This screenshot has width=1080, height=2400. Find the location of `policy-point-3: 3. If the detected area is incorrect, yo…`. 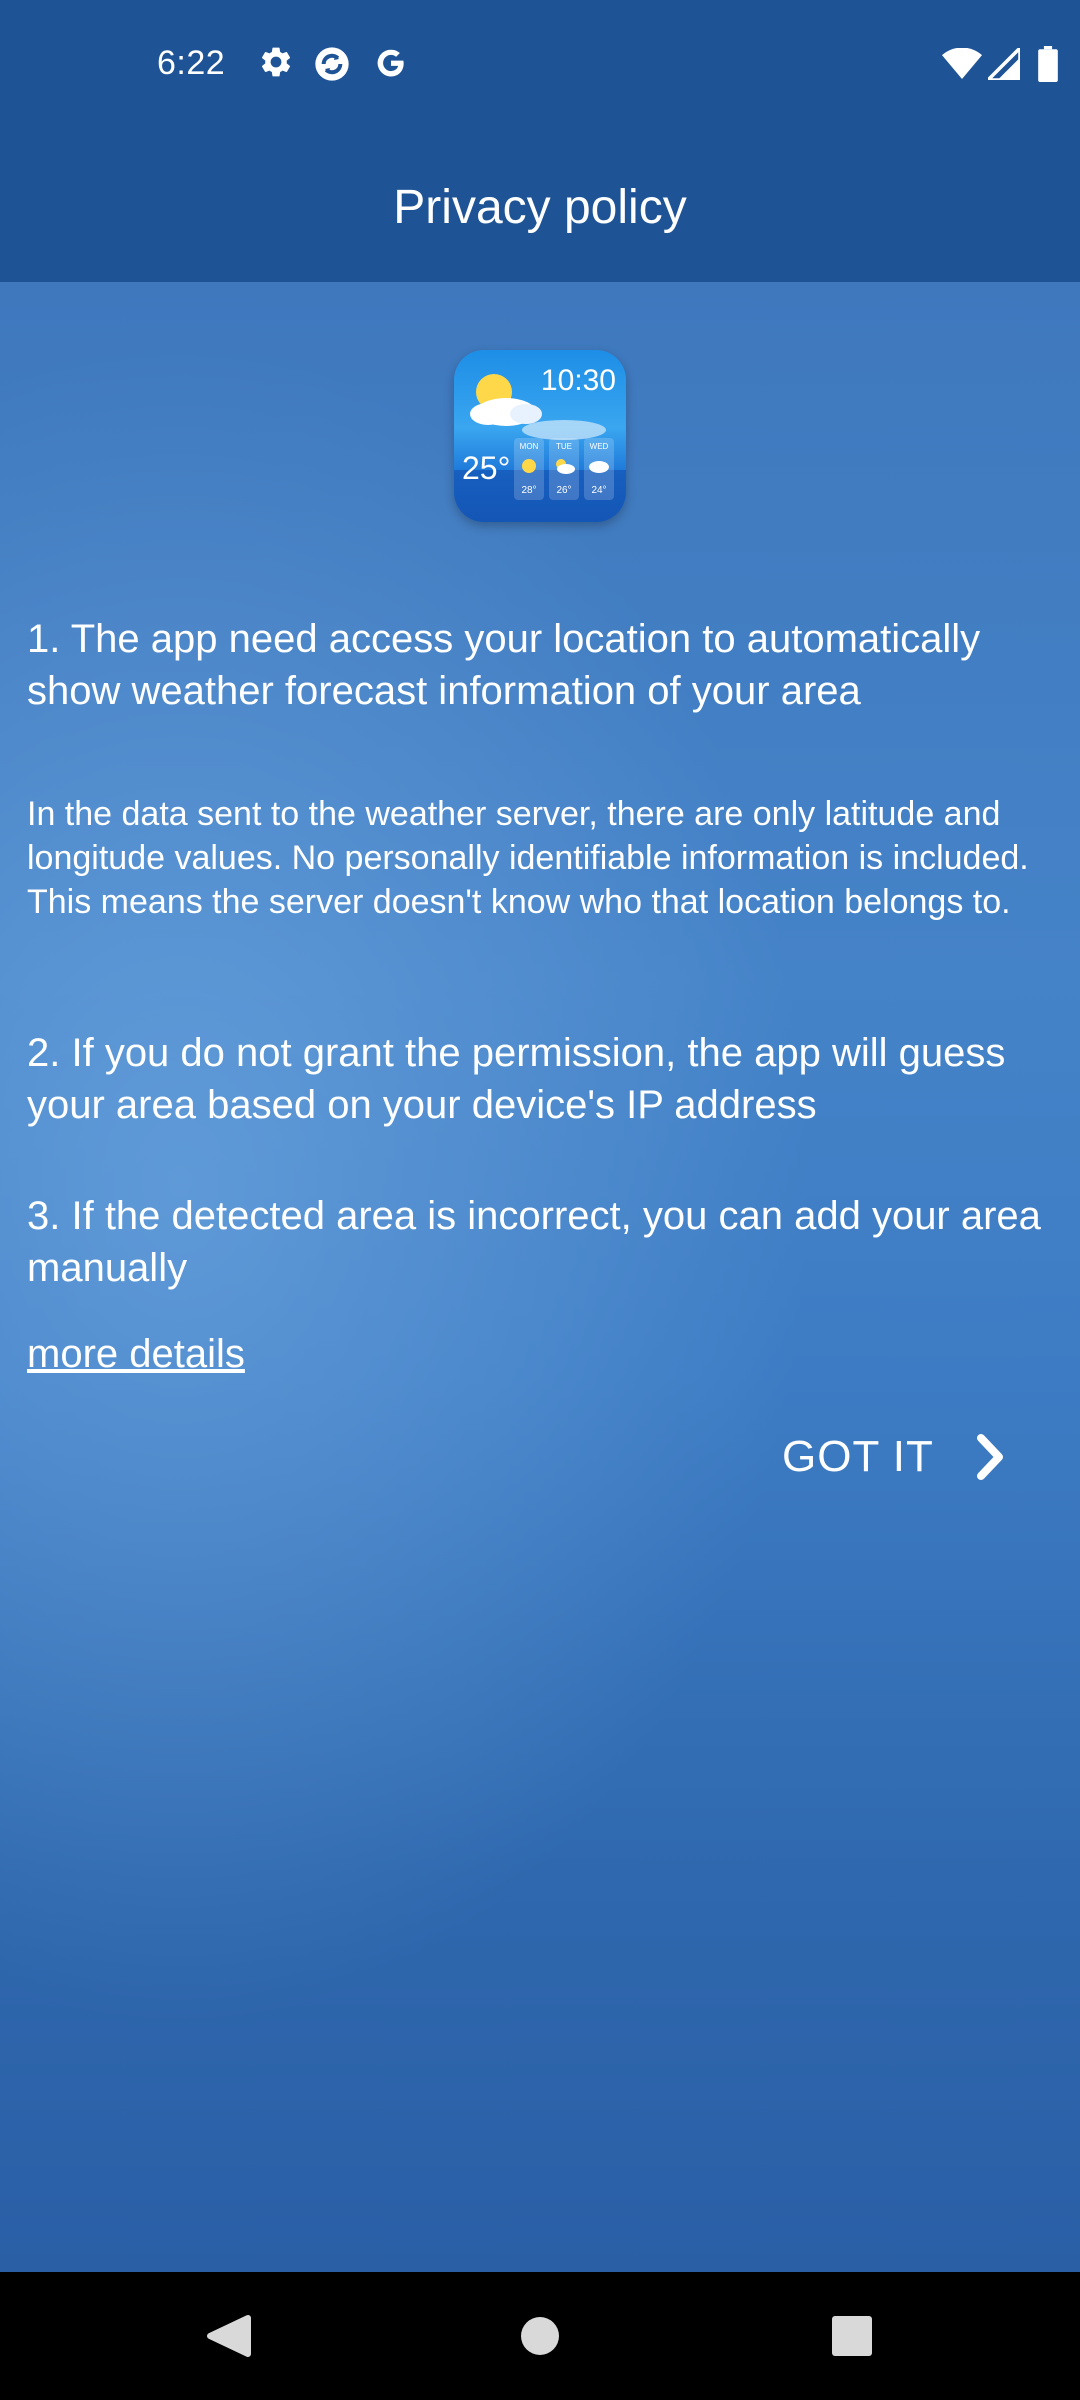

policy-point-3: 3. If the detected area is incorrect, yo… is located at coordinates (534, 1242).